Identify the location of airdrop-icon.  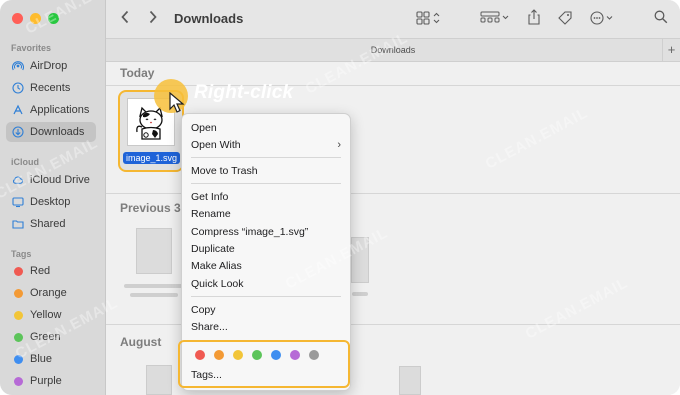
(18, 66).